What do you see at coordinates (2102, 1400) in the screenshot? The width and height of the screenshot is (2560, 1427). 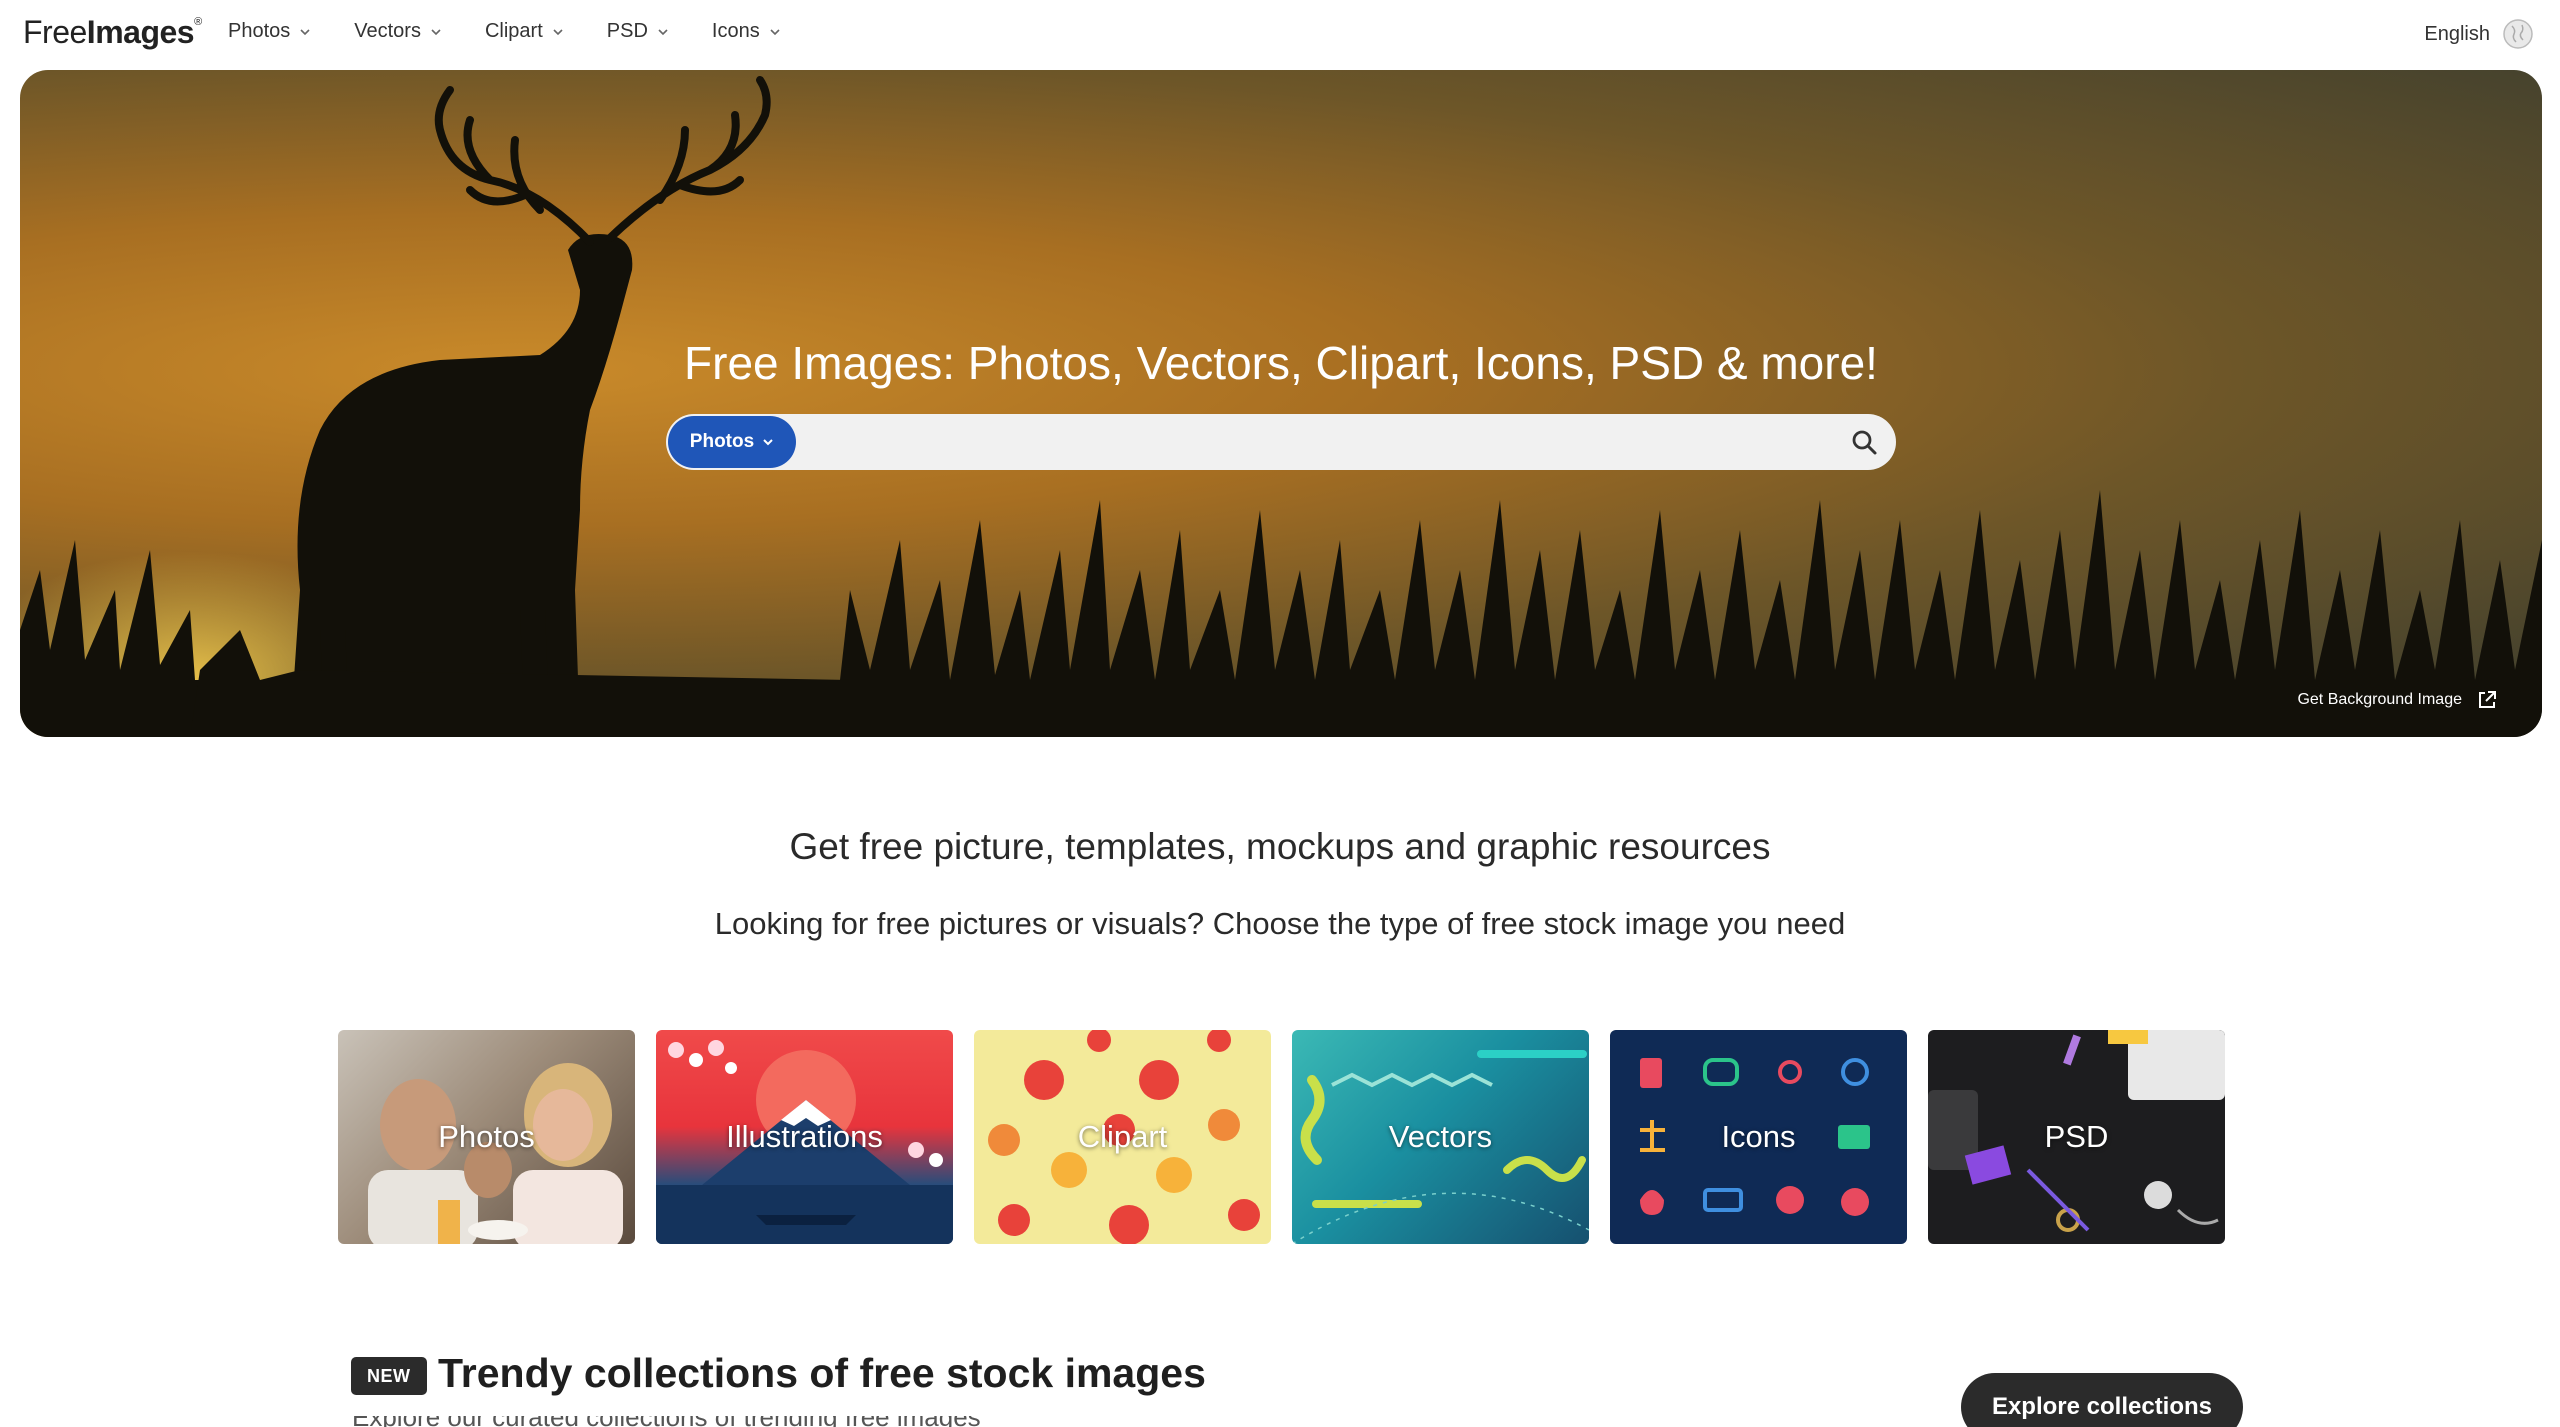 I see `explore-collections-button: Explore collections` at bounding box center [2102, 1400].